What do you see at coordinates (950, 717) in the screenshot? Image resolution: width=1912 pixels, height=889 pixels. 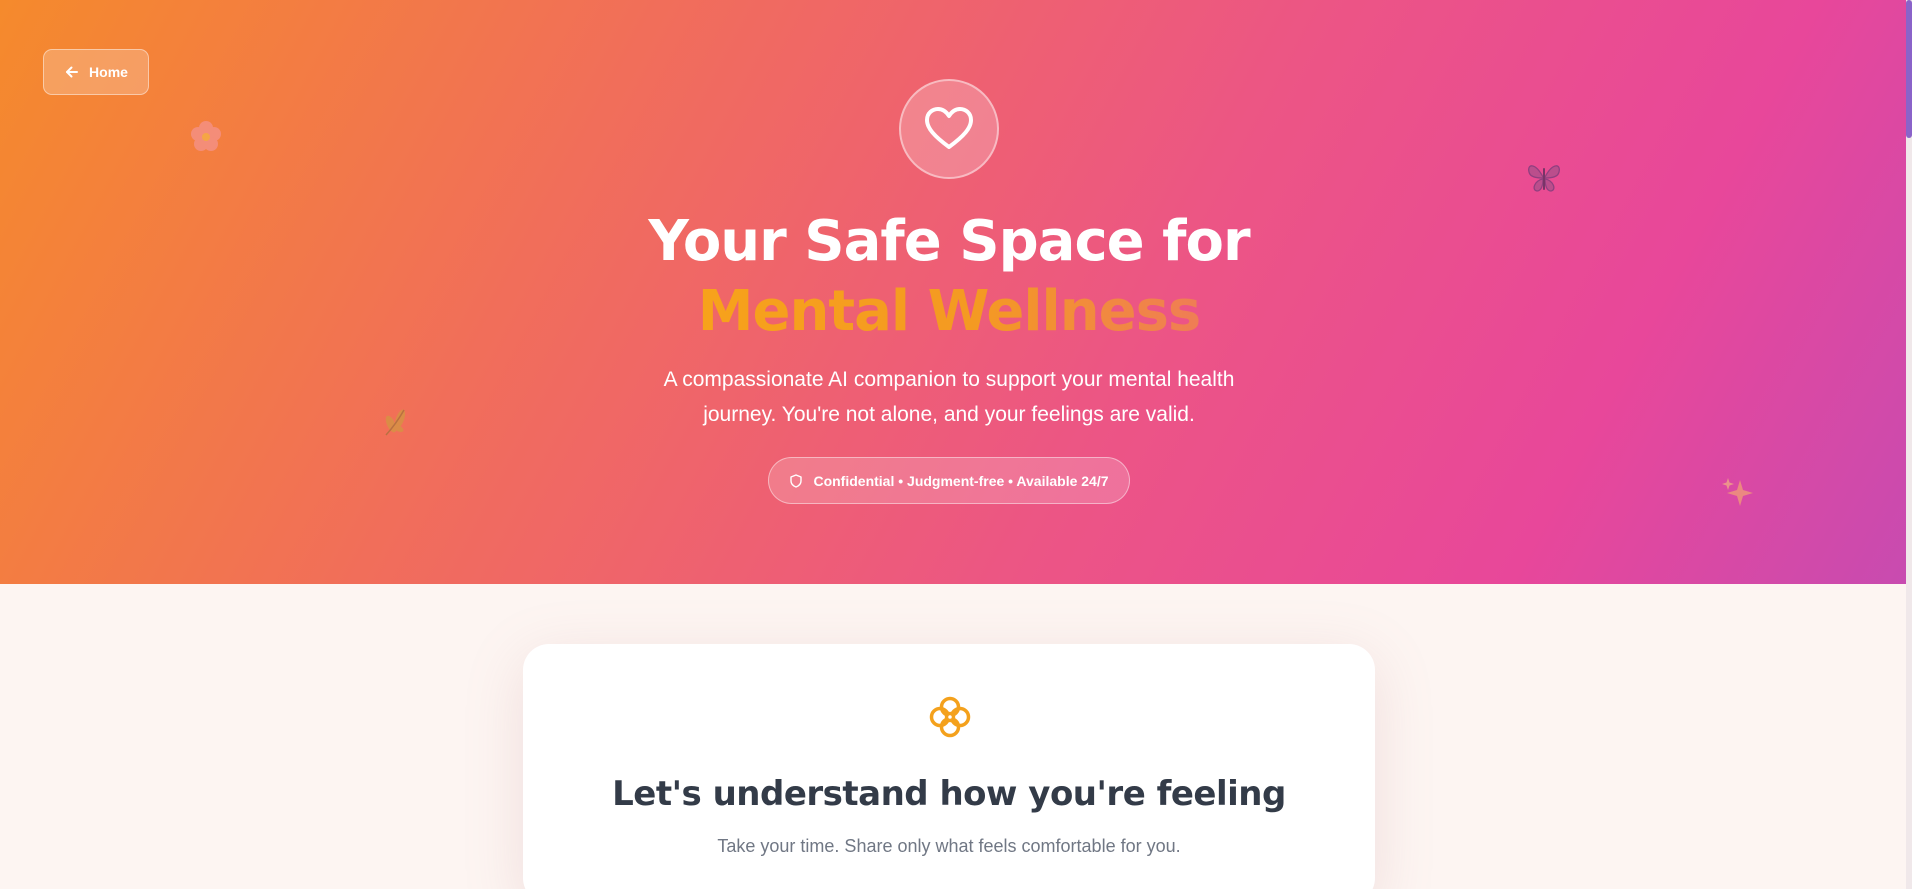 I see `flower-clover-icon` at bounding box center [950, 717].